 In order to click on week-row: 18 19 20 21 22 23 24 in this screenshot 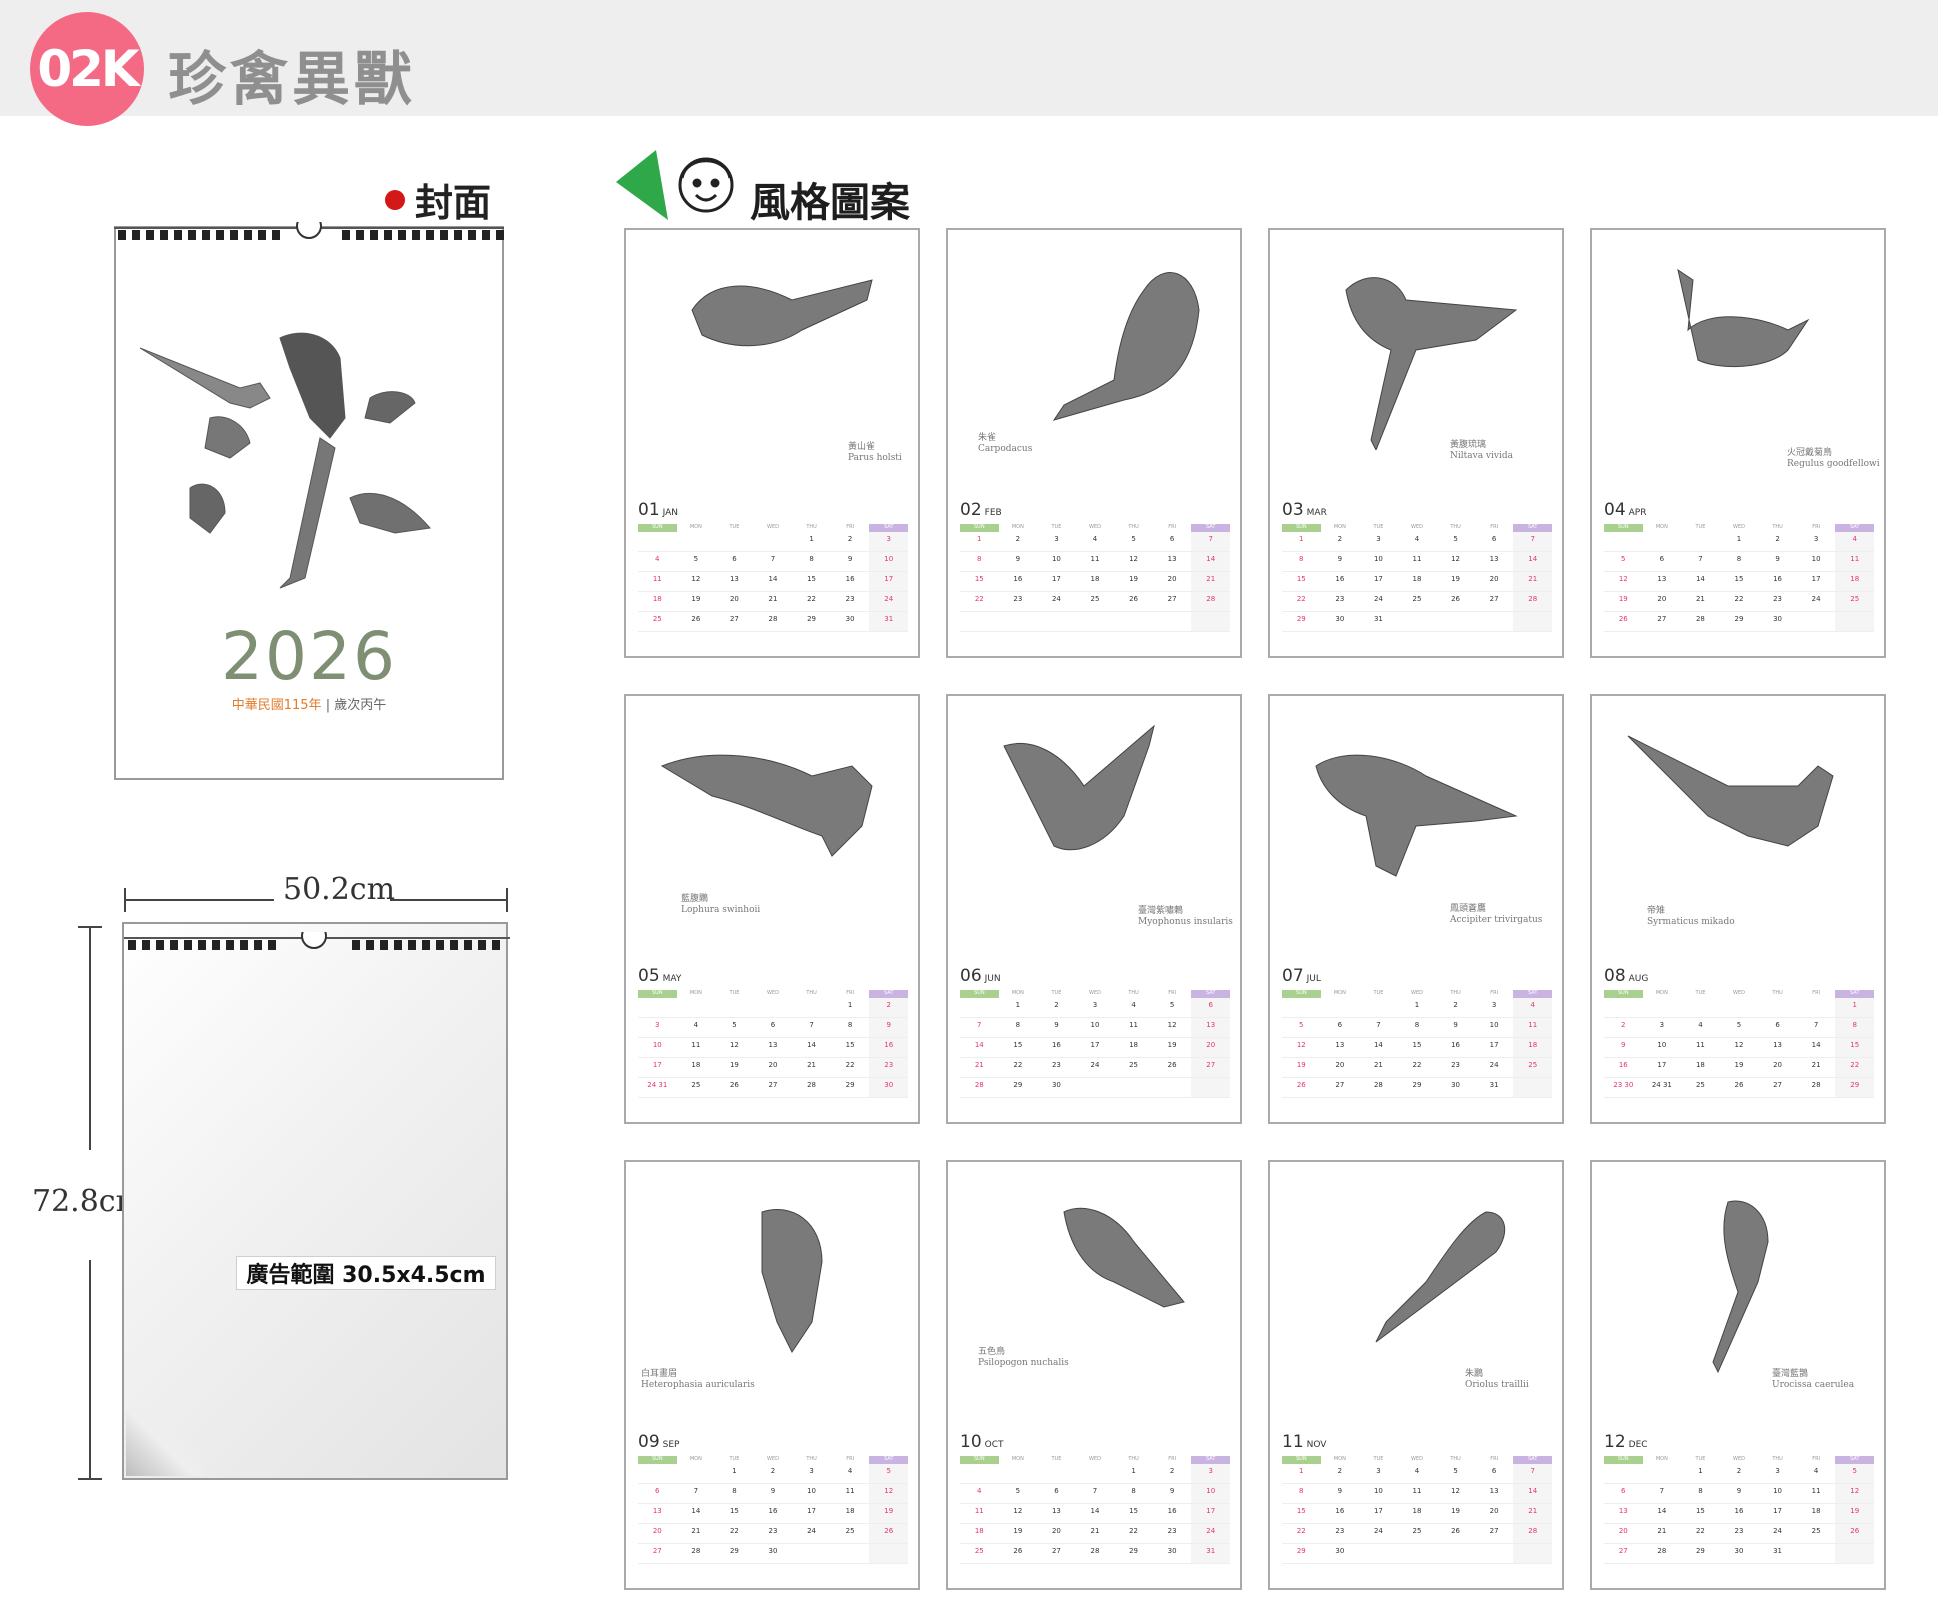, I will do `click(773, 602)`.